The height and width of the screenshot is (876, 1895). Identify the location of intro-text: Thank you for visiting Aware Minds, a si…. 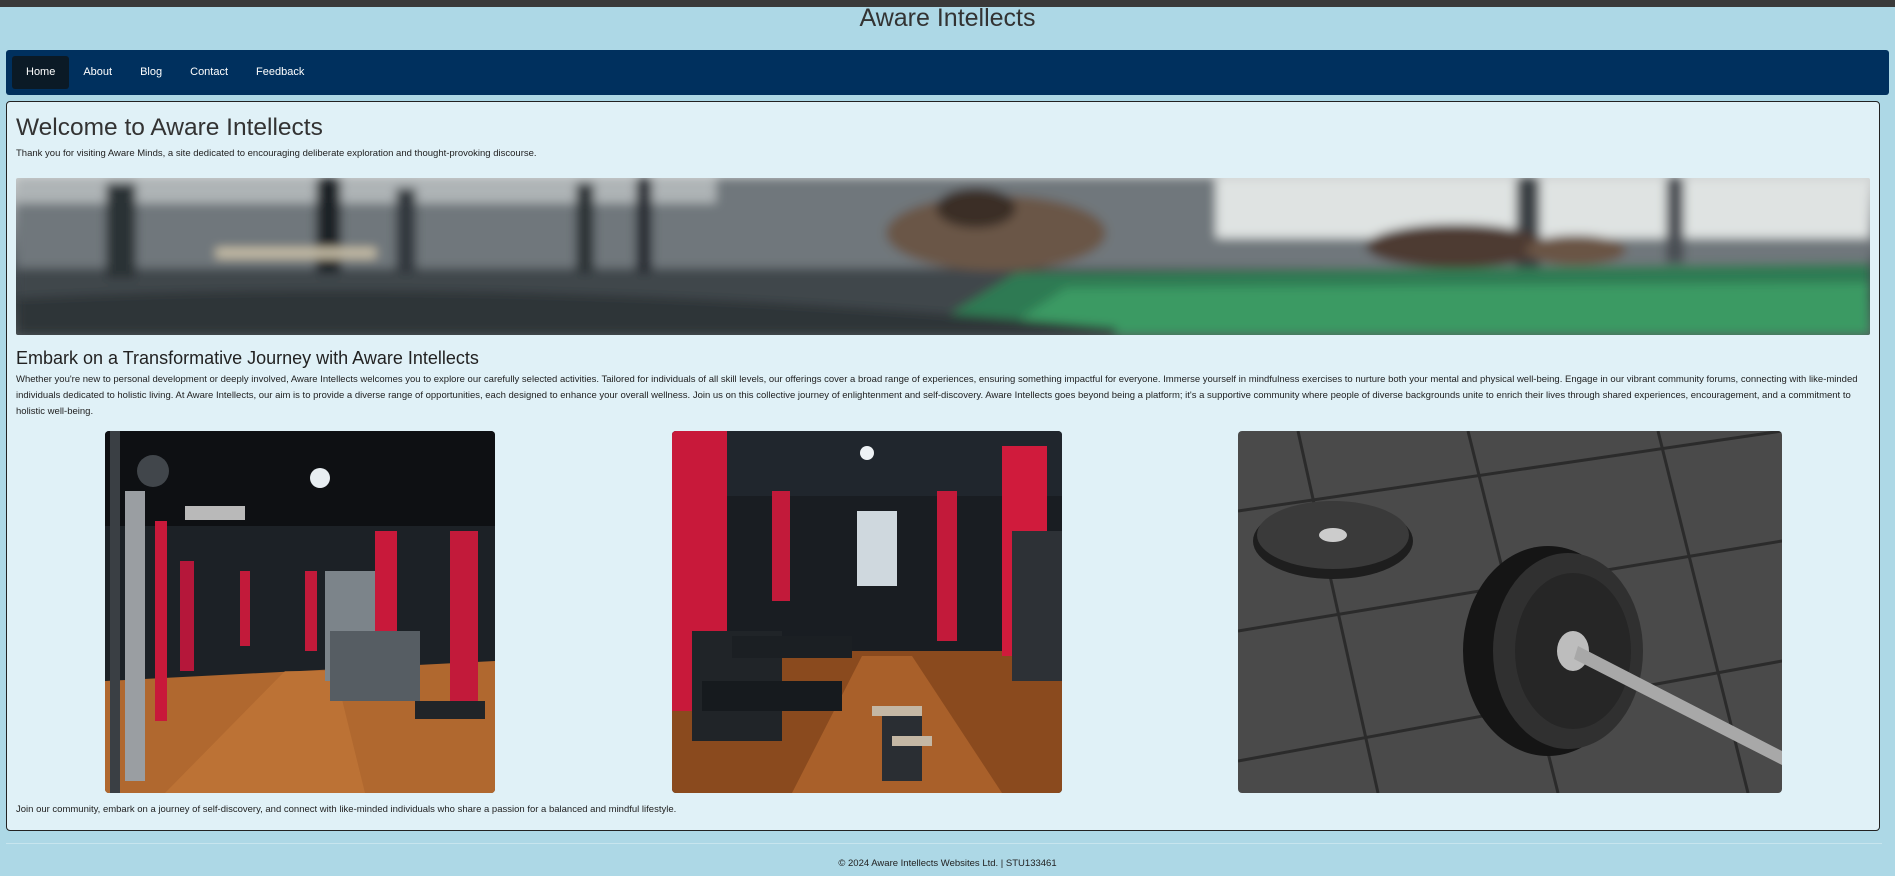
(276, 153).